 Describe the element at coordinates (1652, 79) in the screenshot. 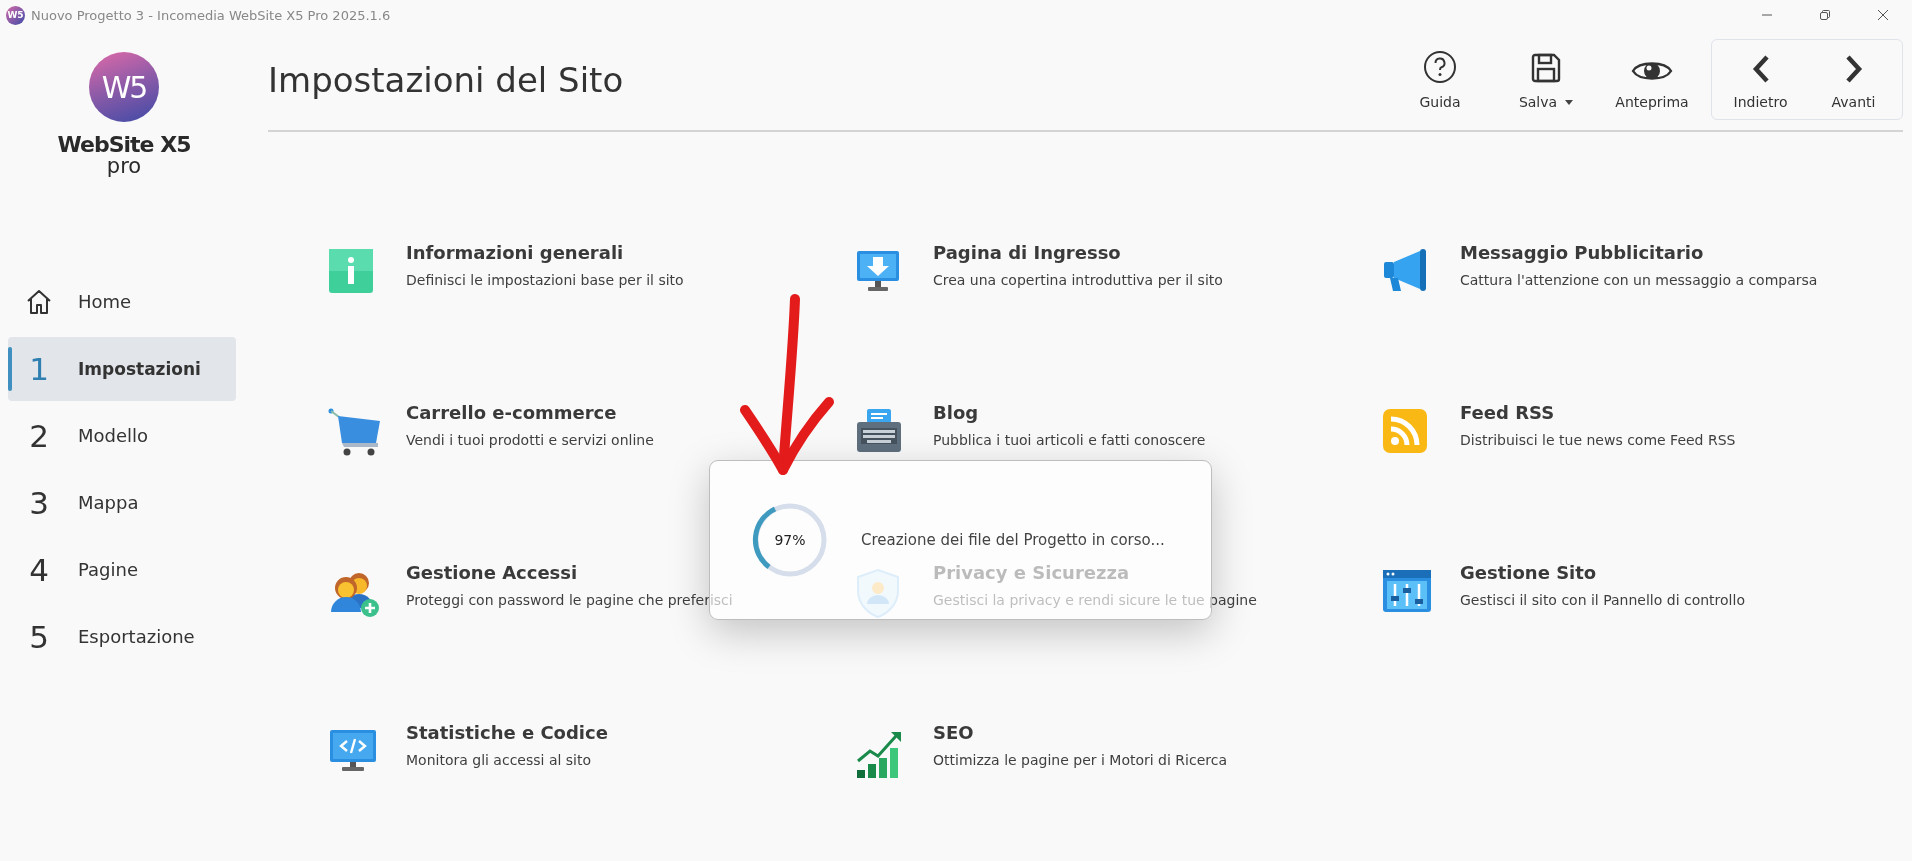

I see `toolbar-button: Anteprima` at that location.